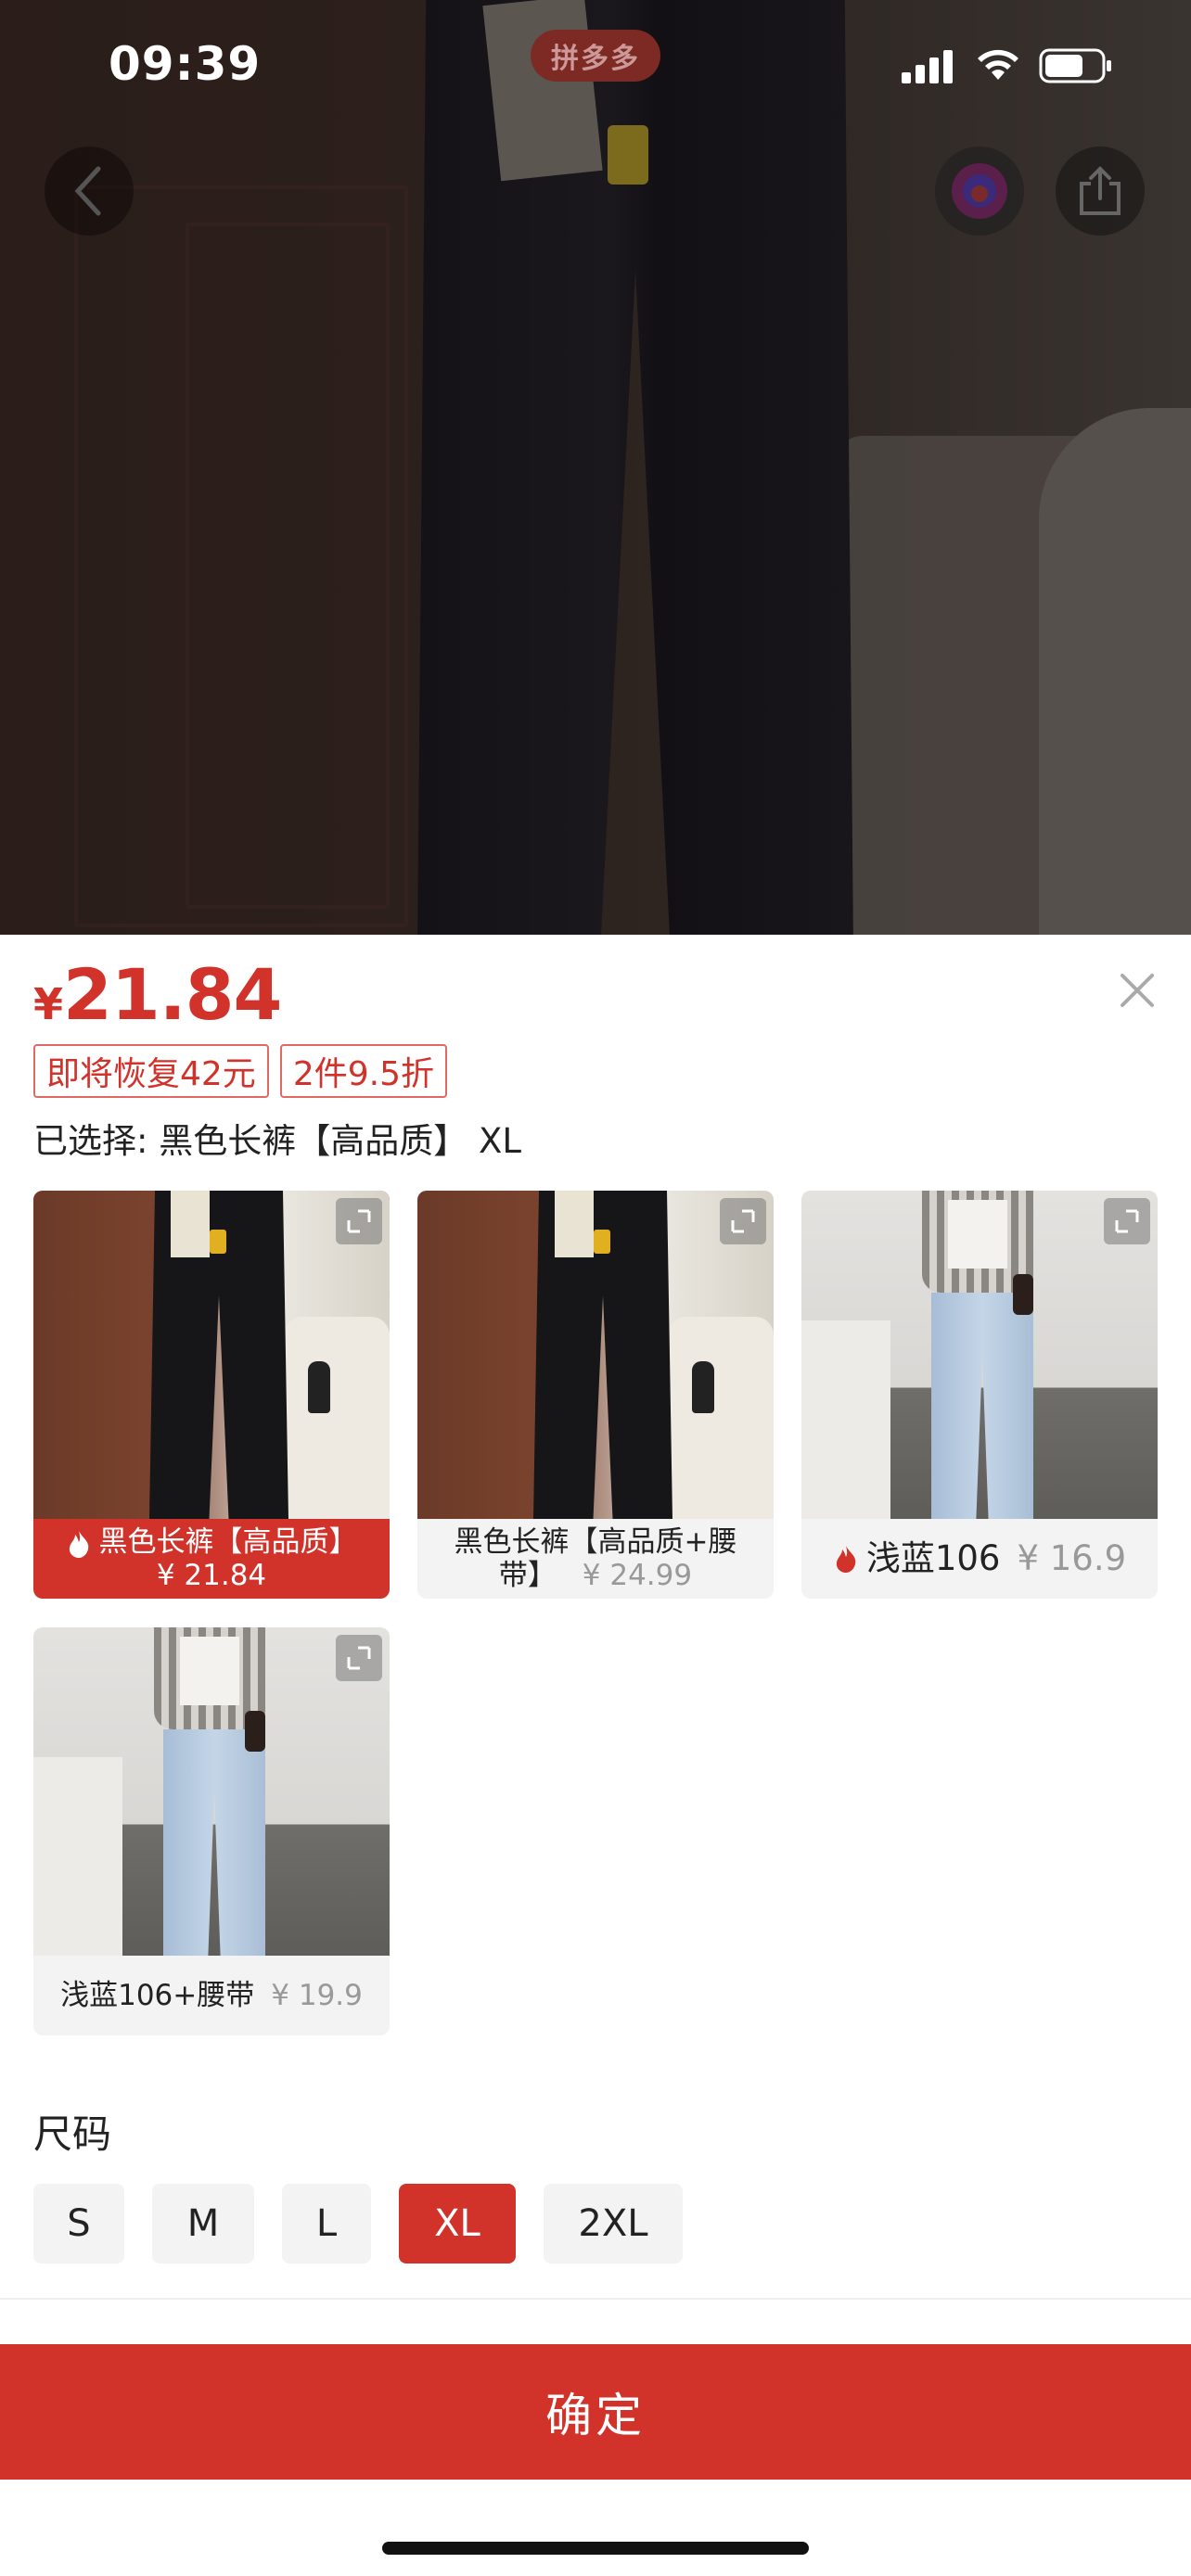 The image size is (1191, 2576). I want to click on status-time: 09:39, so click(185, 64).